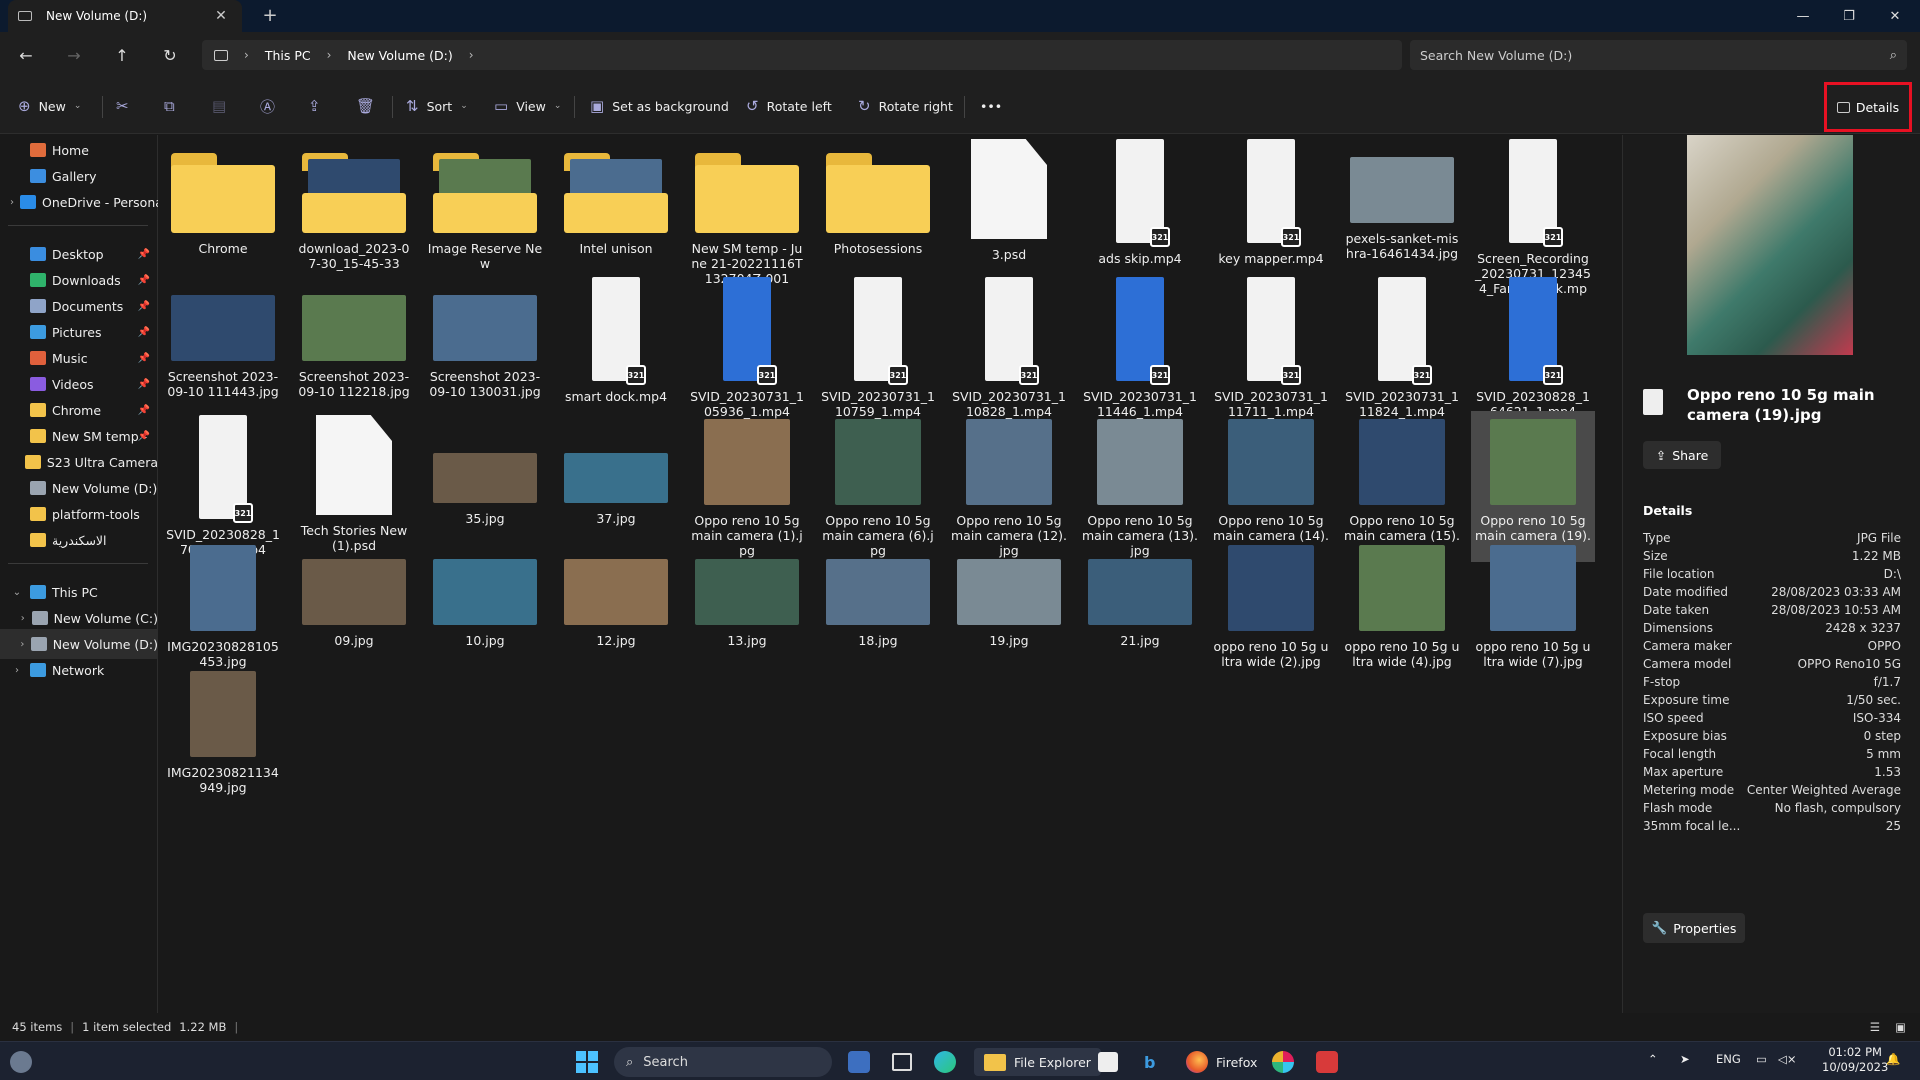  What do you see at coordinates (747, 348) in the screenshot?
I see `file-item: 321 SVID_20230731_105936_1.mp4` at bounding box center [747, 348].